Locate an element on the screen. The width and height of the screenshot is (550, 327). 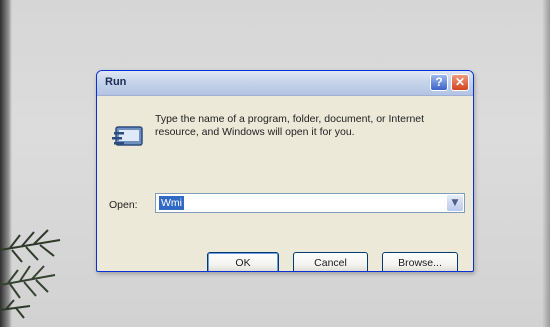
close-icon: ✕ is located at coordinates (460, 82).